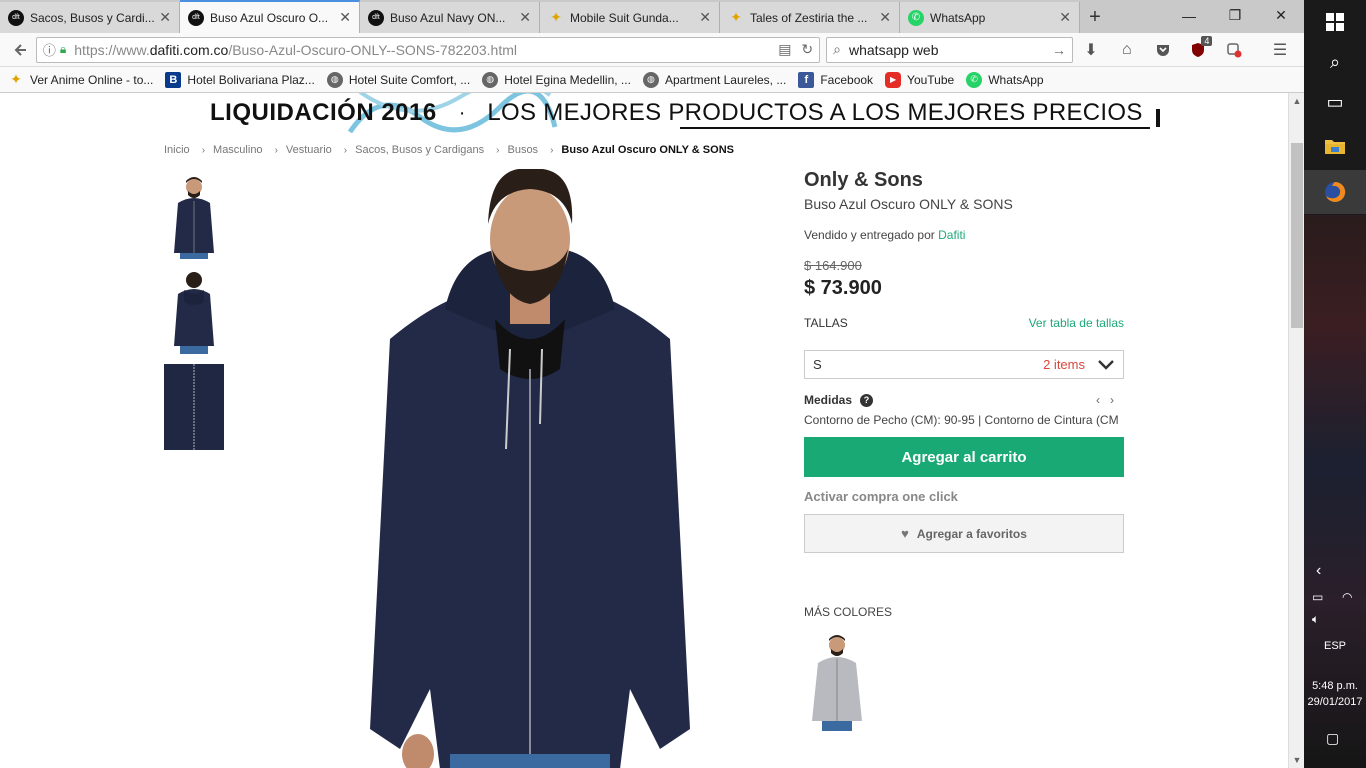 Image resolution: width=1366 pixels, height=768 pixels. What do you see at coordinates (194, 311) in the screenshot?
I see `thumbnail-back` at bounding box center [194, 311].